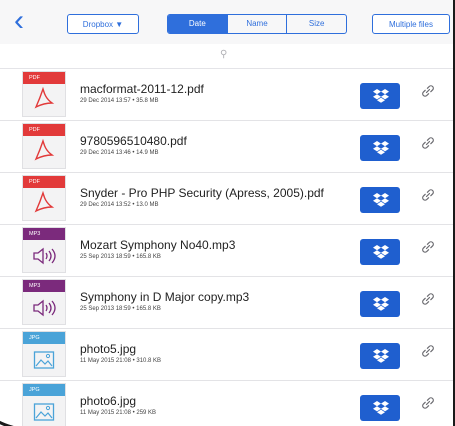  Describe the element at coordinates (19, 20) in the screenshot. I see `chevron-left-icon: ‹` at that location.